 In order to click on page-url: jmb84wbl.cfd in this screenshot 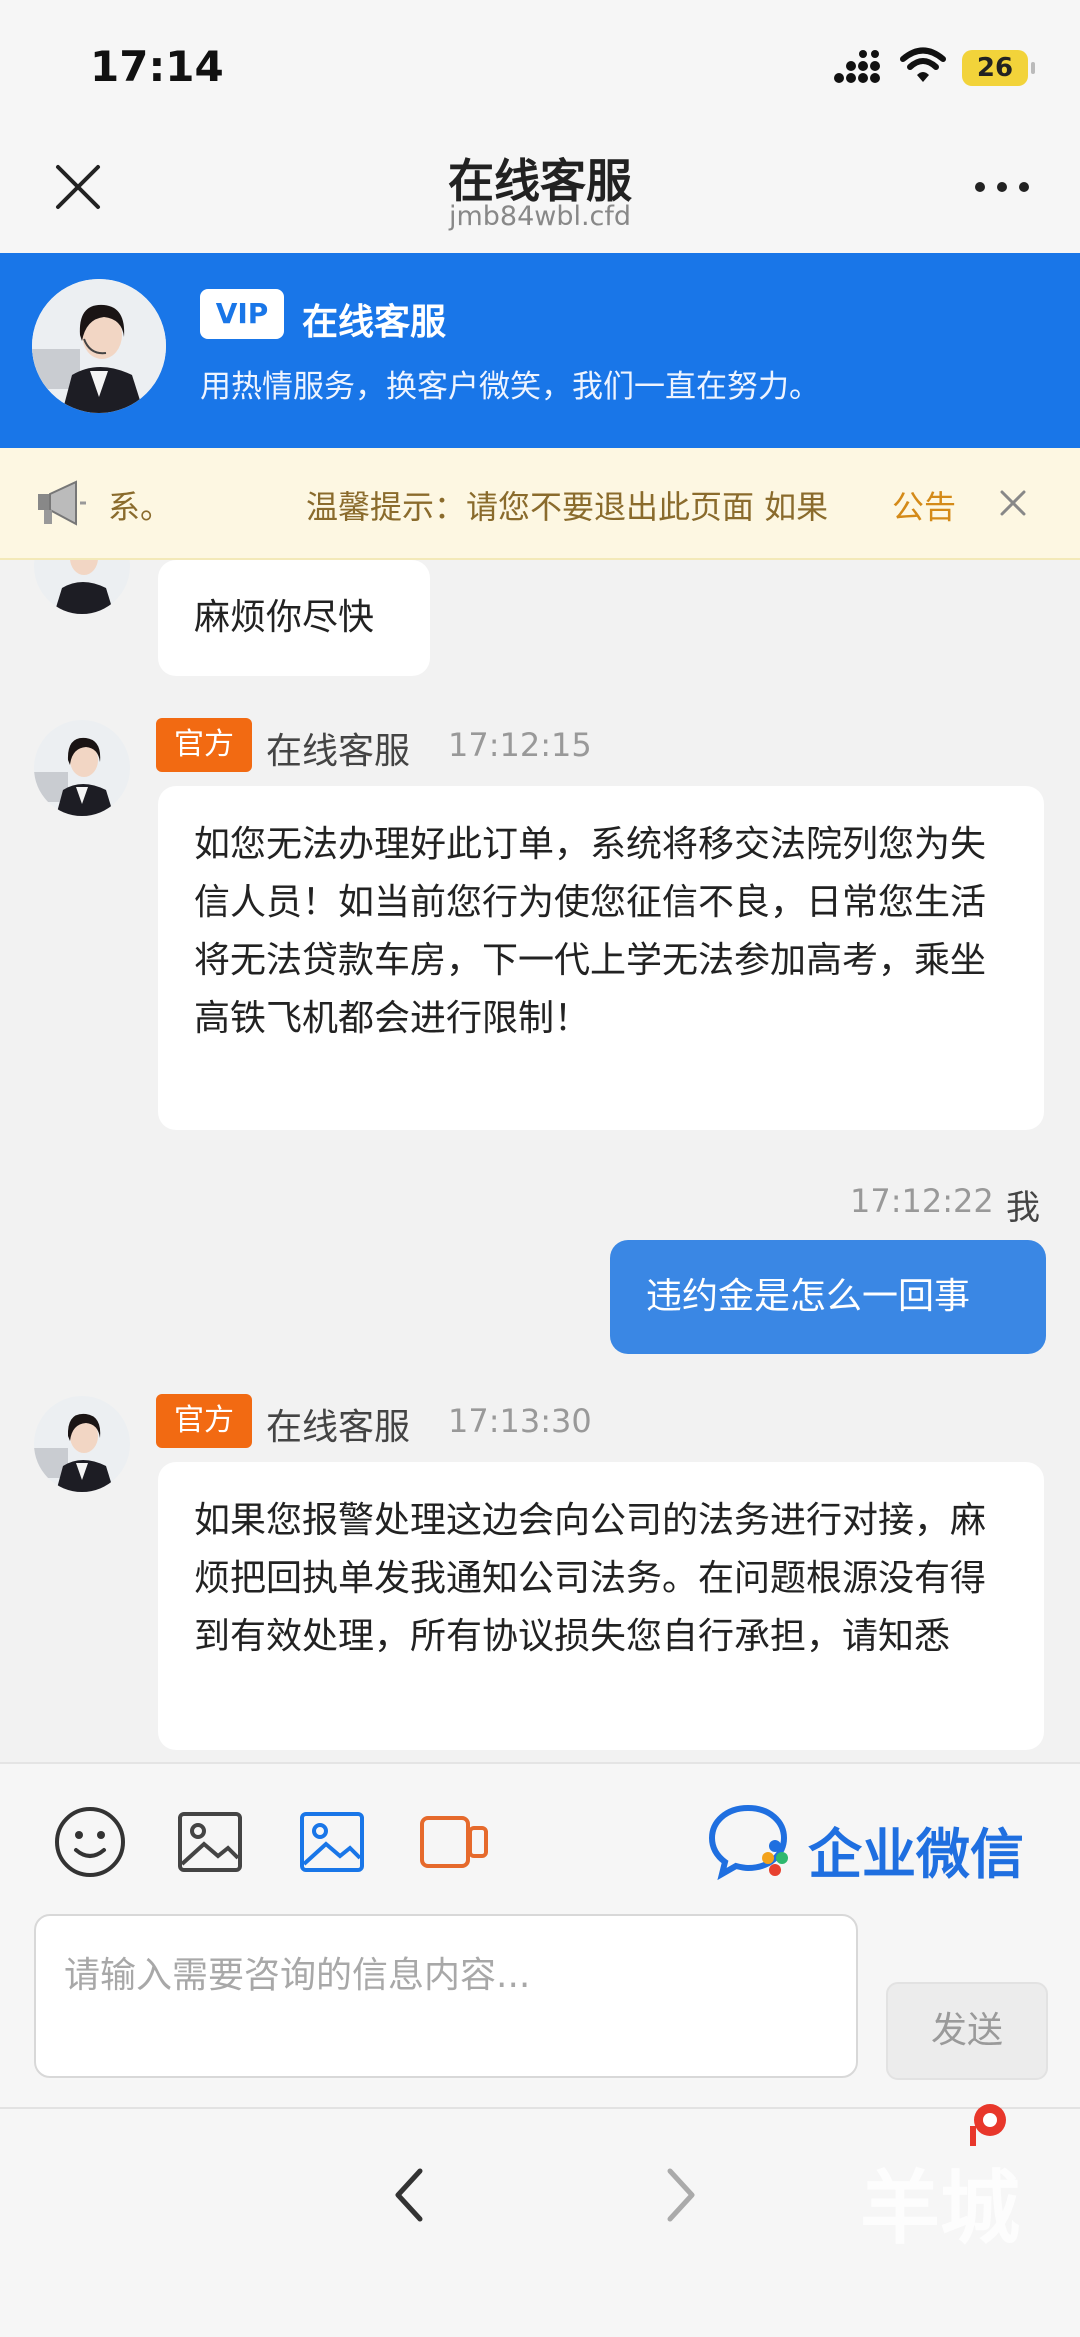, I will do `click(540, 216)`.